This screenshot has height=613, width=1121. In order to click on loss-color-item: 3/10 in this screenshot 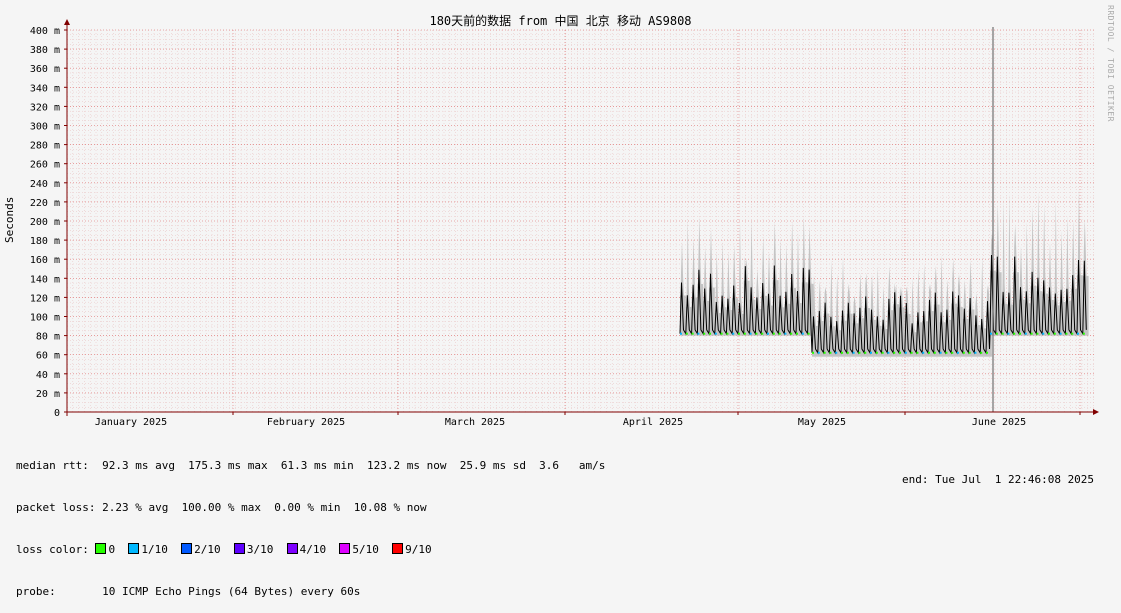, I will do `click(260, 549)`.